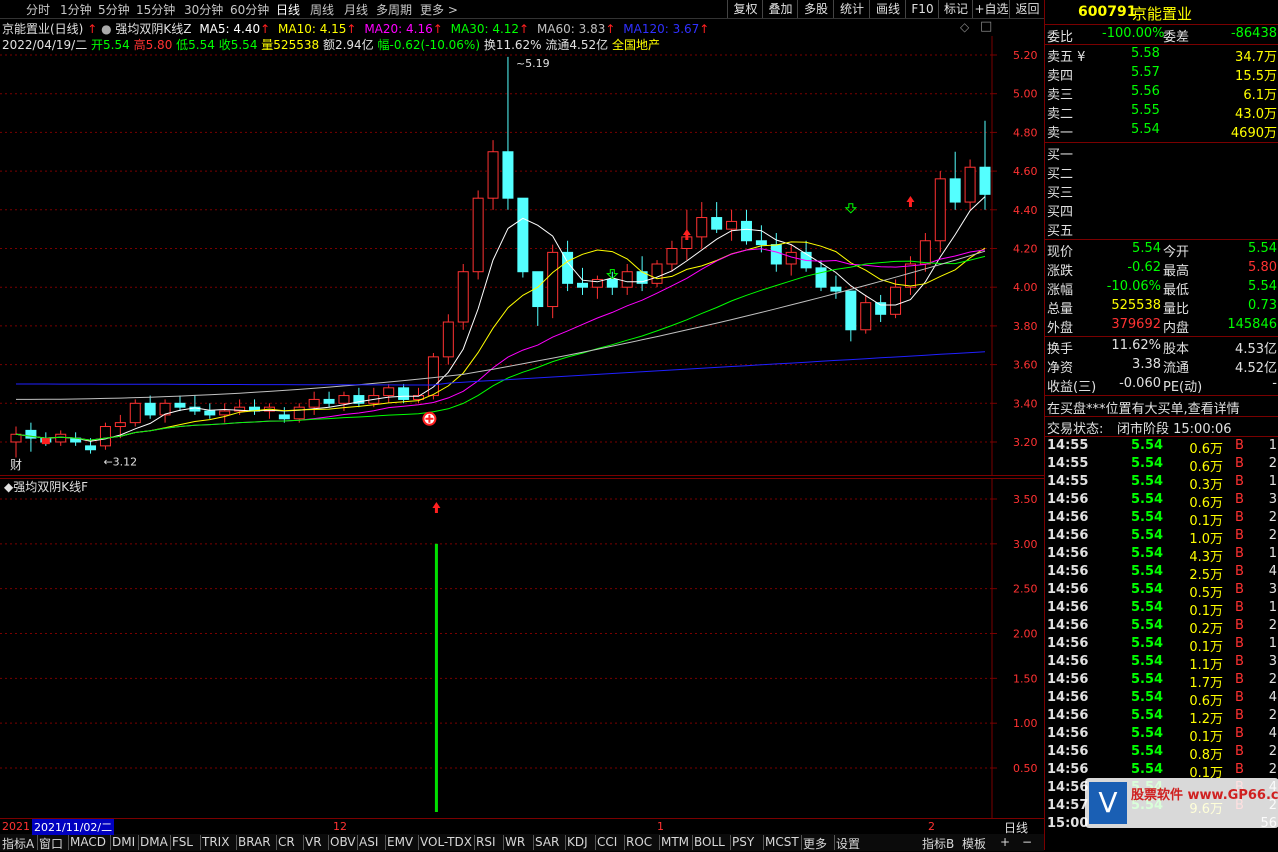 This screenshot has height=852, width=1278. What do you see at coordinates (515, 842) in the screenshot?
I see `indicator-tab-15: WR` at bounding box center [515, 842].